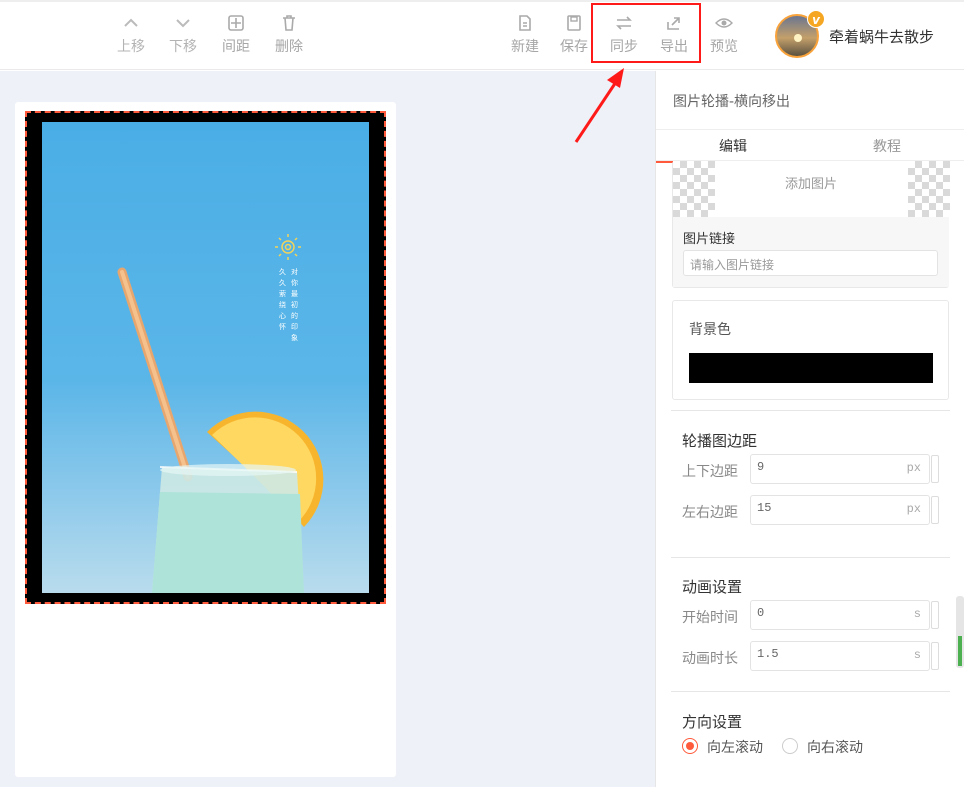 The height and width of the screenshot is (787, 964). Describe the element at coordinates (761, 613) in the screenshot. I see `start-time-value: 0` at that location.